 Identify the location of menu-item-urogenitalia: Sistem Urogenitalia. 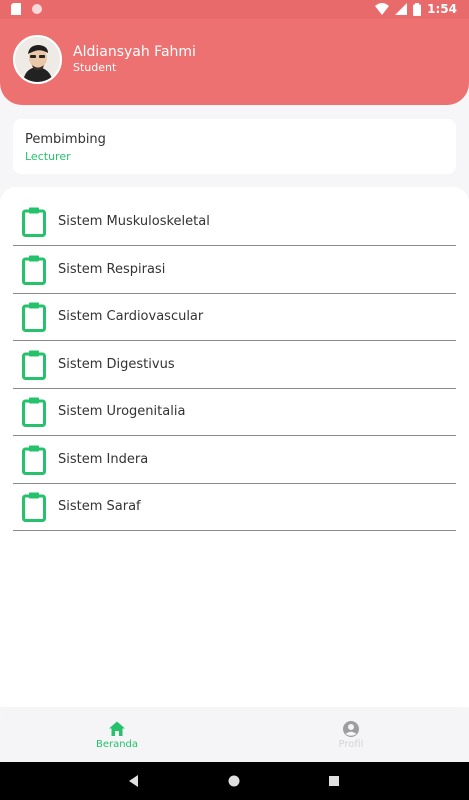
(234, 412).